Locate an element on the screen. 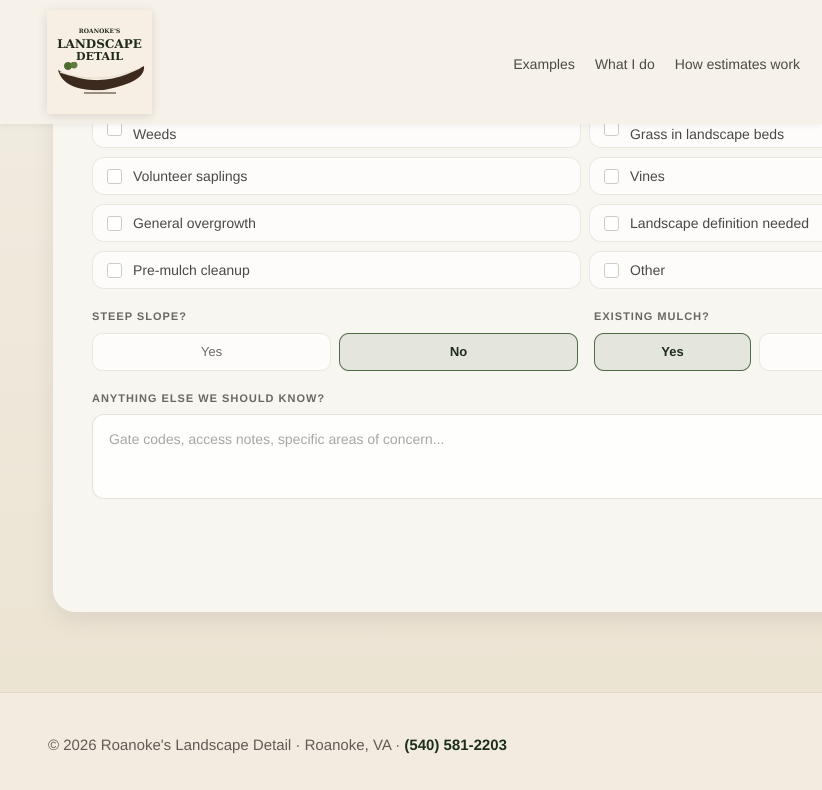 The height and width of the screenshot is (790, 822). issue-option: Landscape definition needed is located at coordinates (705, 223).